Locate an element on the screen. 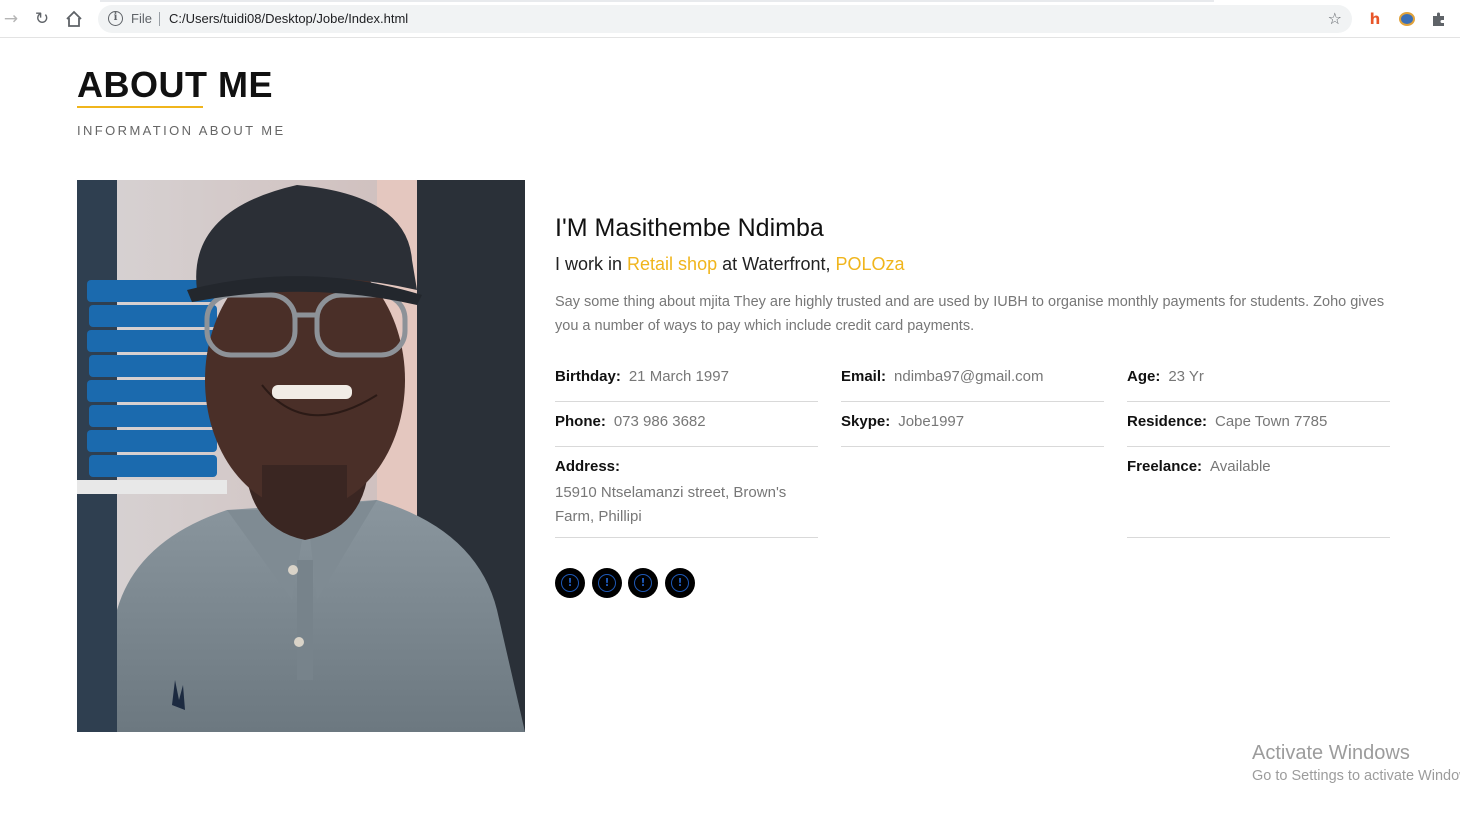 This screenshot has height=821, width=1460. freelance-label: Freelance: is located at coordinates (1165, 466).